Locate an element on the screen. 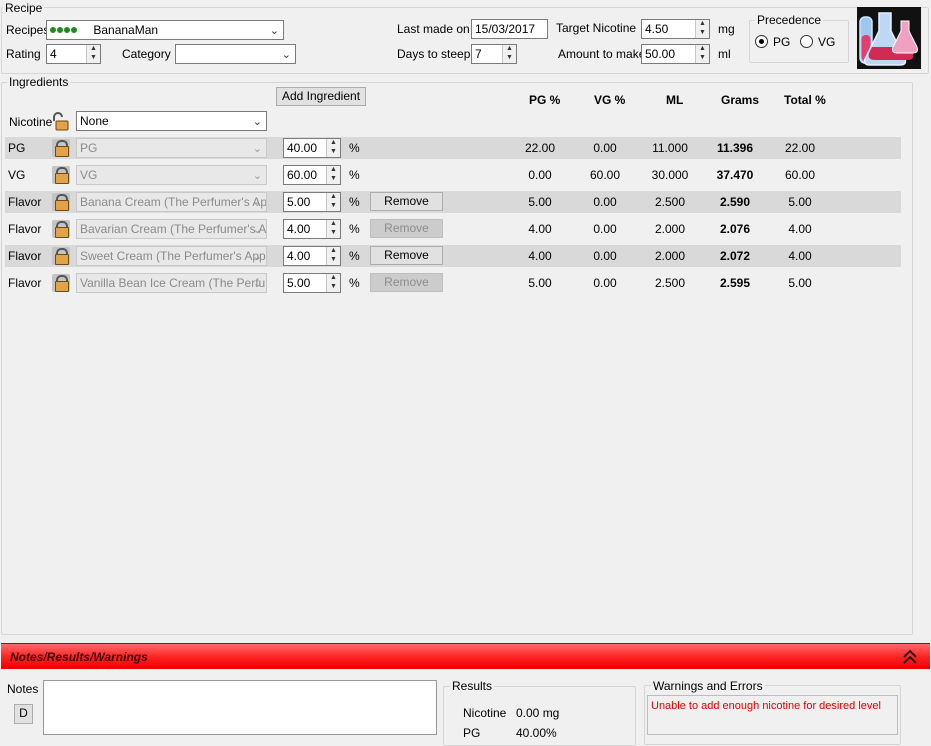  category-label: Category is located at coordinates (146, 54).